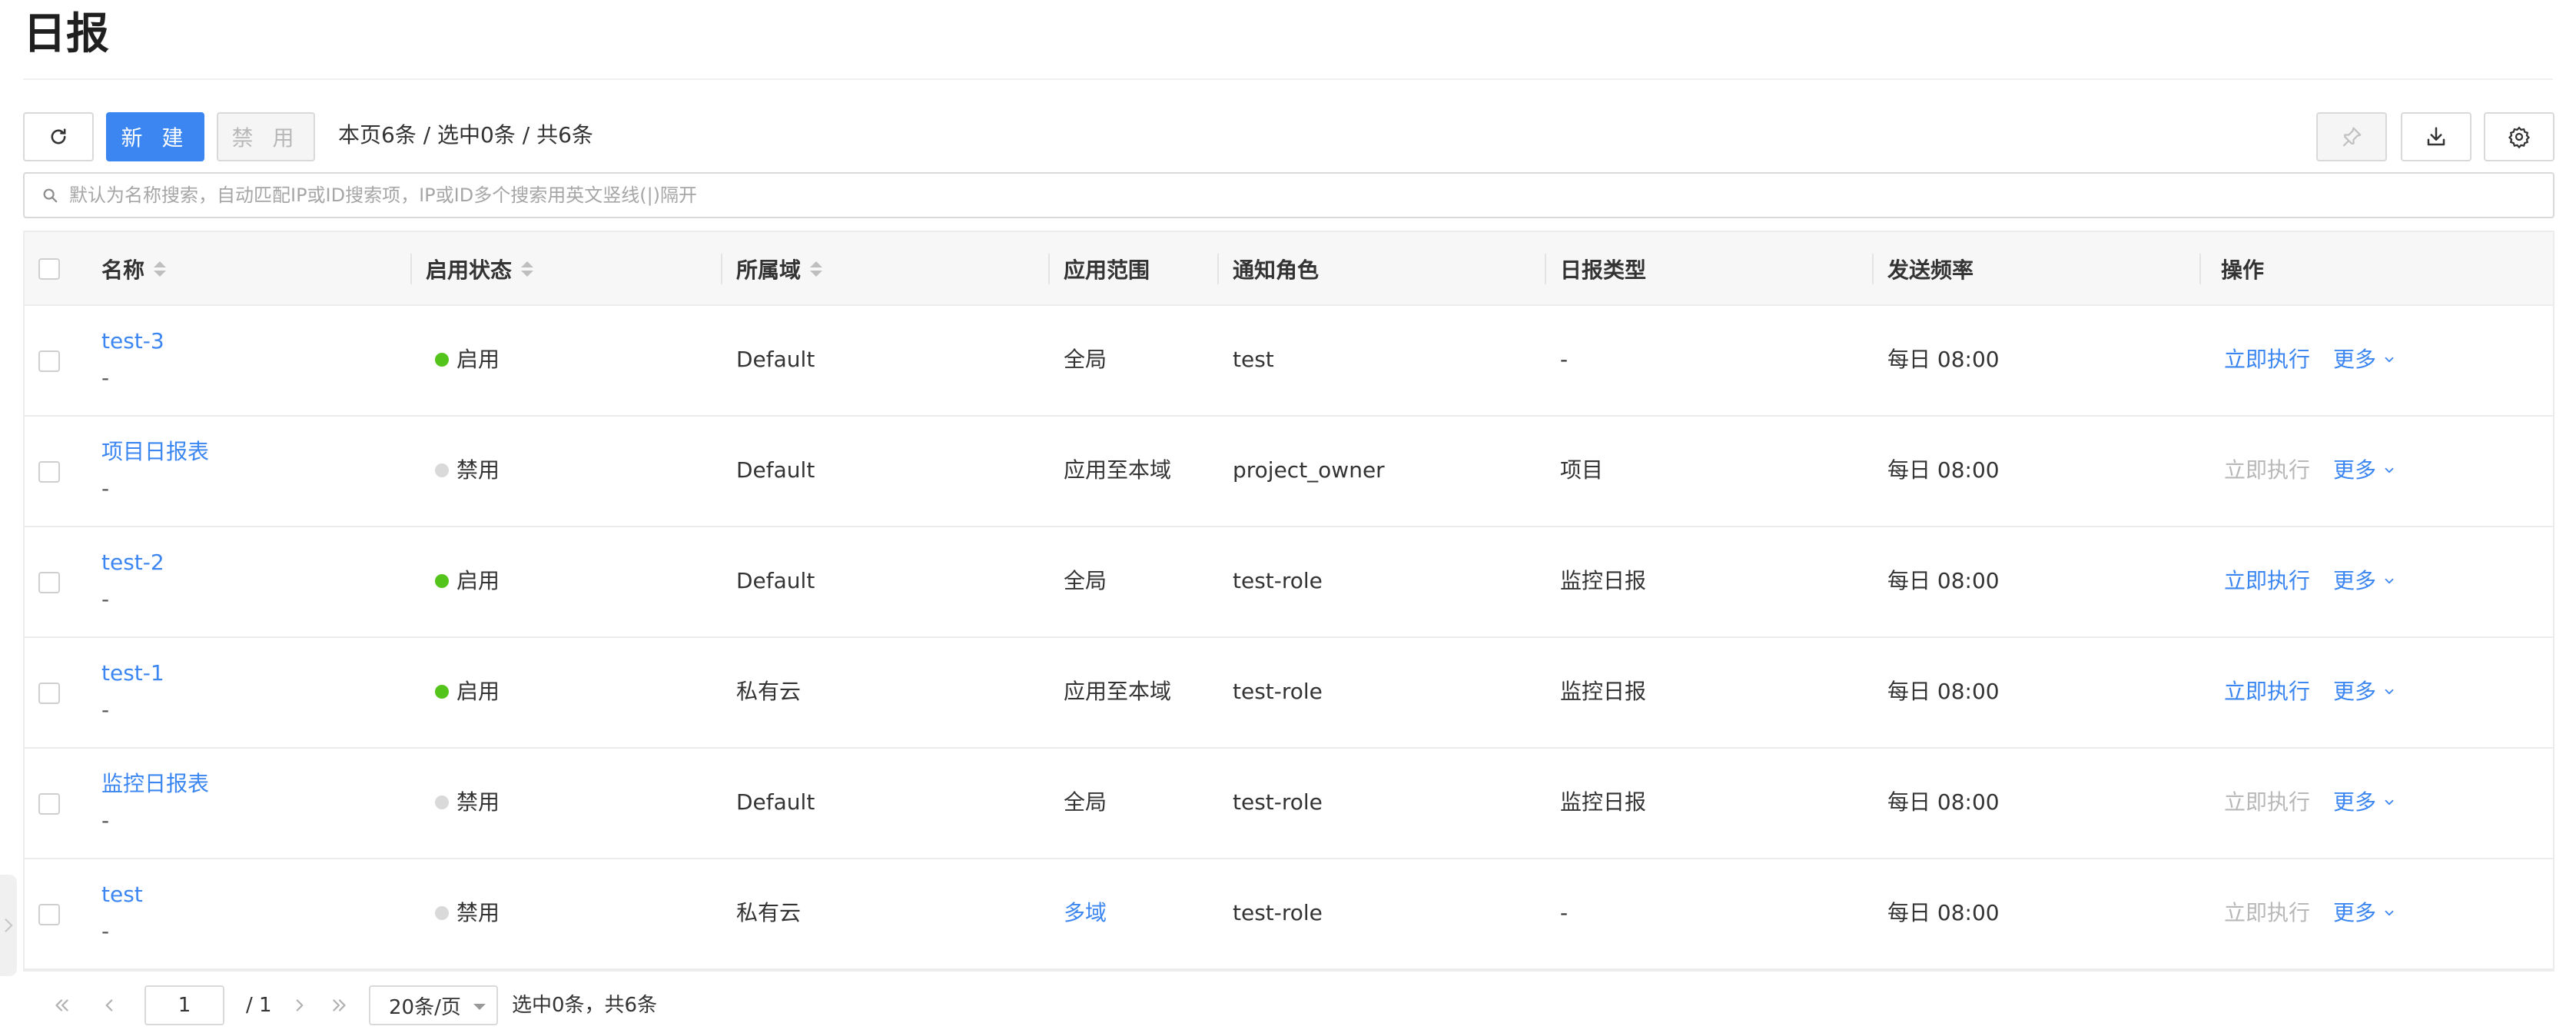 This screenshot has height=1033, width=2576. I want to click on report-name-link: test-2, so click(132, 562).